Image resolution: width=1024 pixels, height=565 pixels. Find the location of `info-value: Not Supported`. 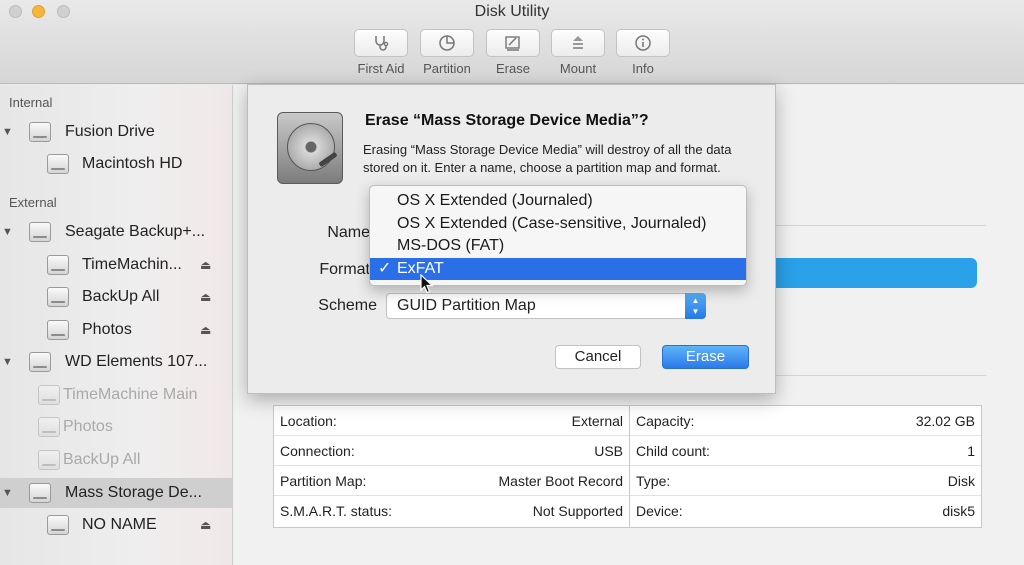

info-value: Not Supported is located at coordinates (577, 511).